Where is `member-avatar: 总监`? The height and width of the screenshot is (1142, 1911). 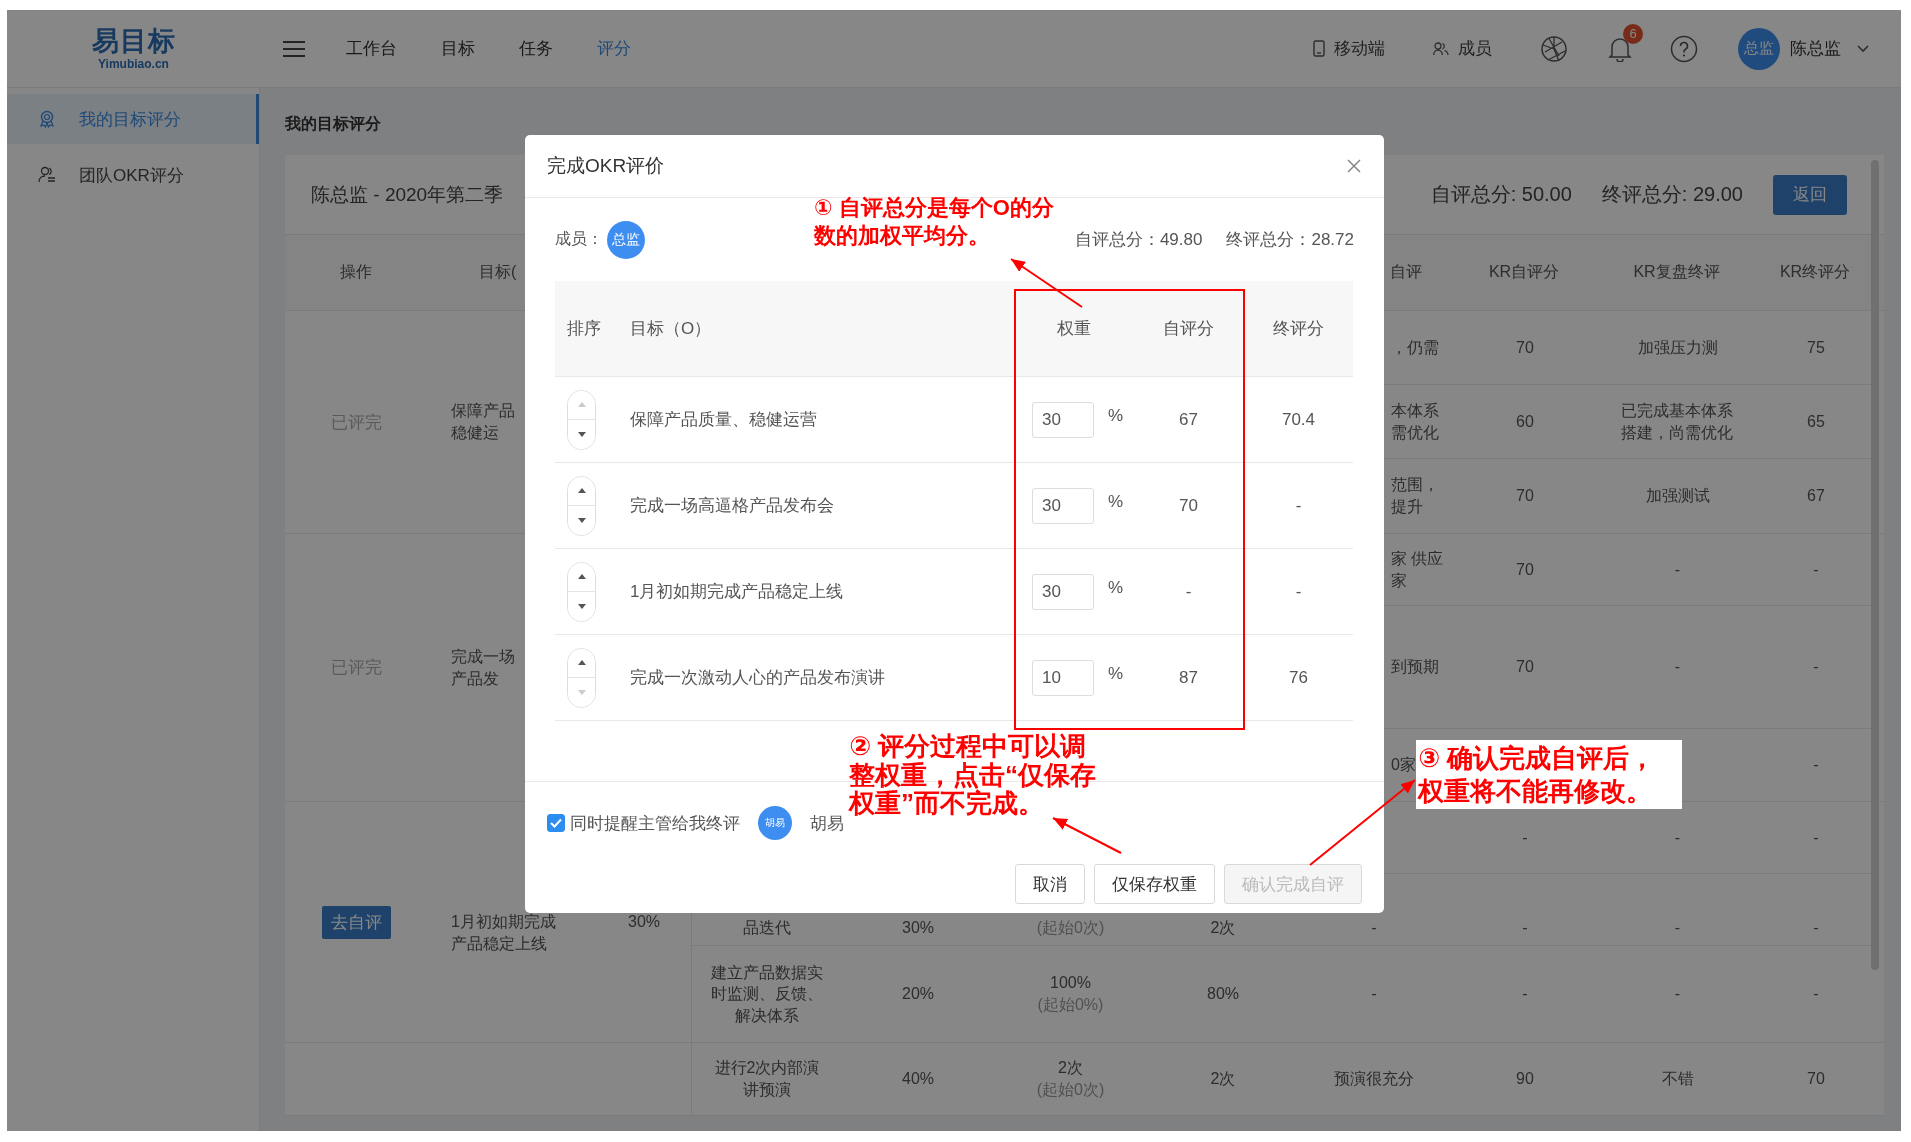
member-avatar: 总监 is located at coordinates (626, 239).